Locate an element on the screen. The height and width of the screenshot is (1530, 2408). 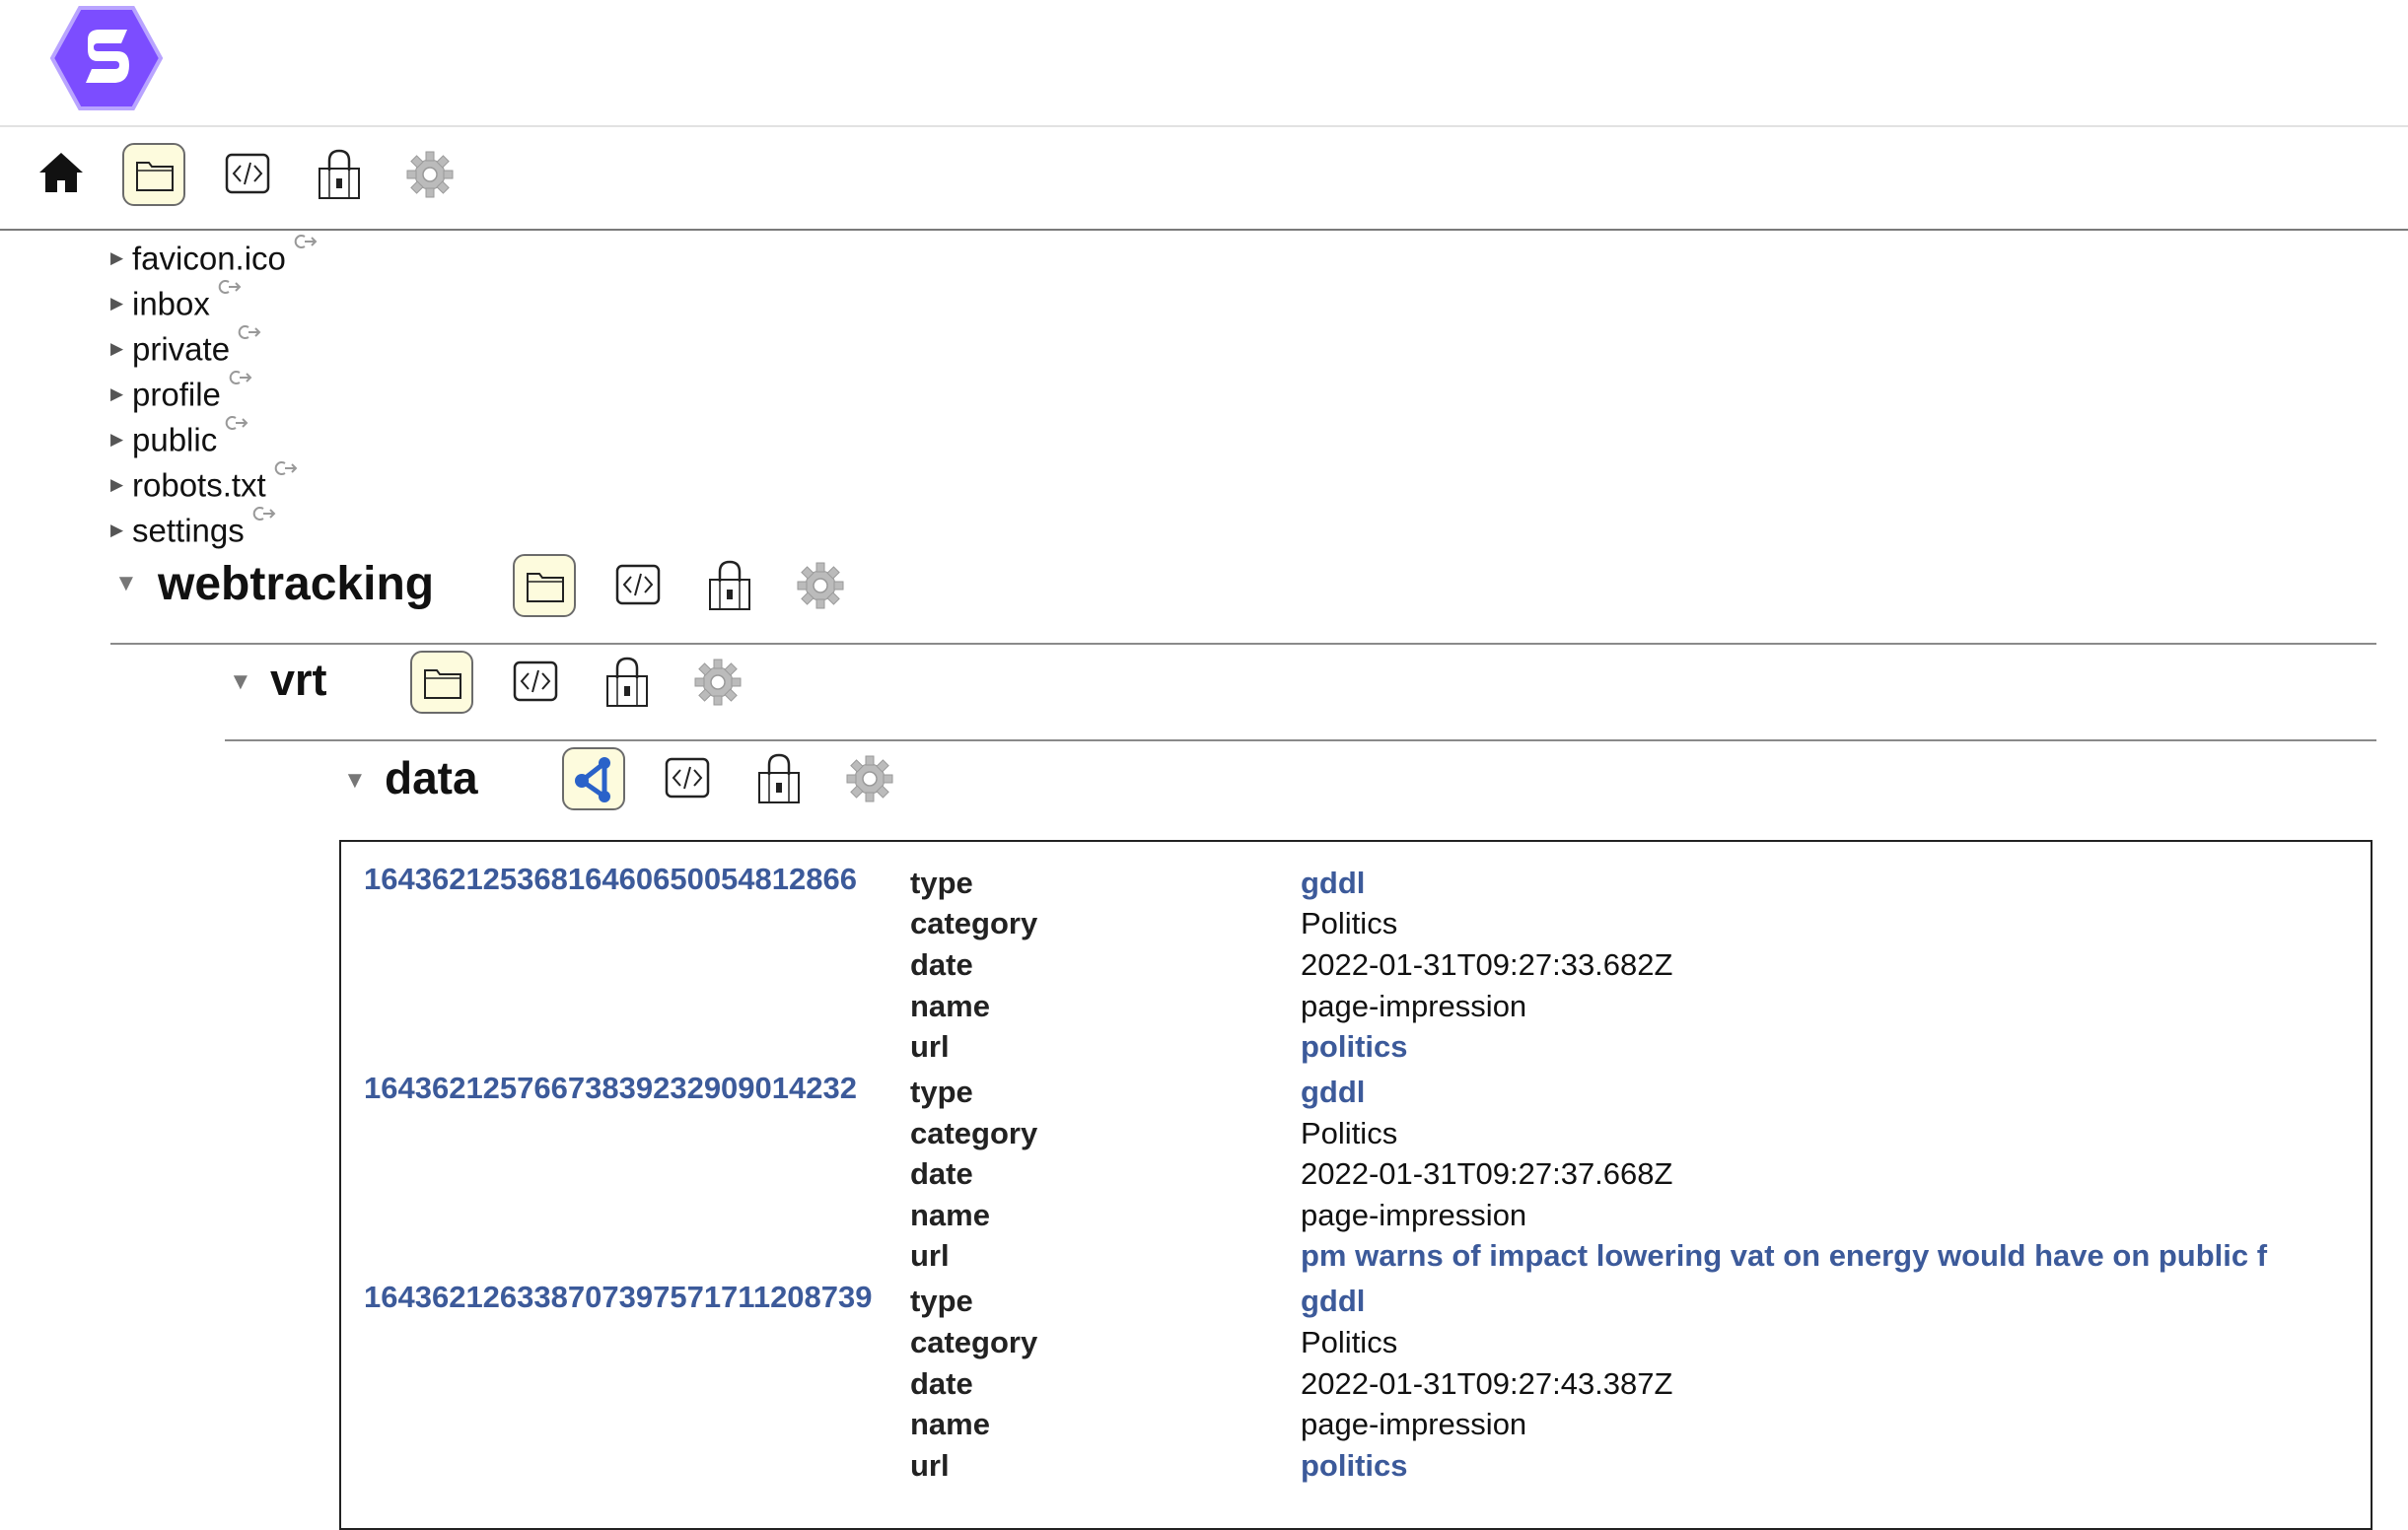
tree-item-label: inbox is located at coordinates (171, 303).